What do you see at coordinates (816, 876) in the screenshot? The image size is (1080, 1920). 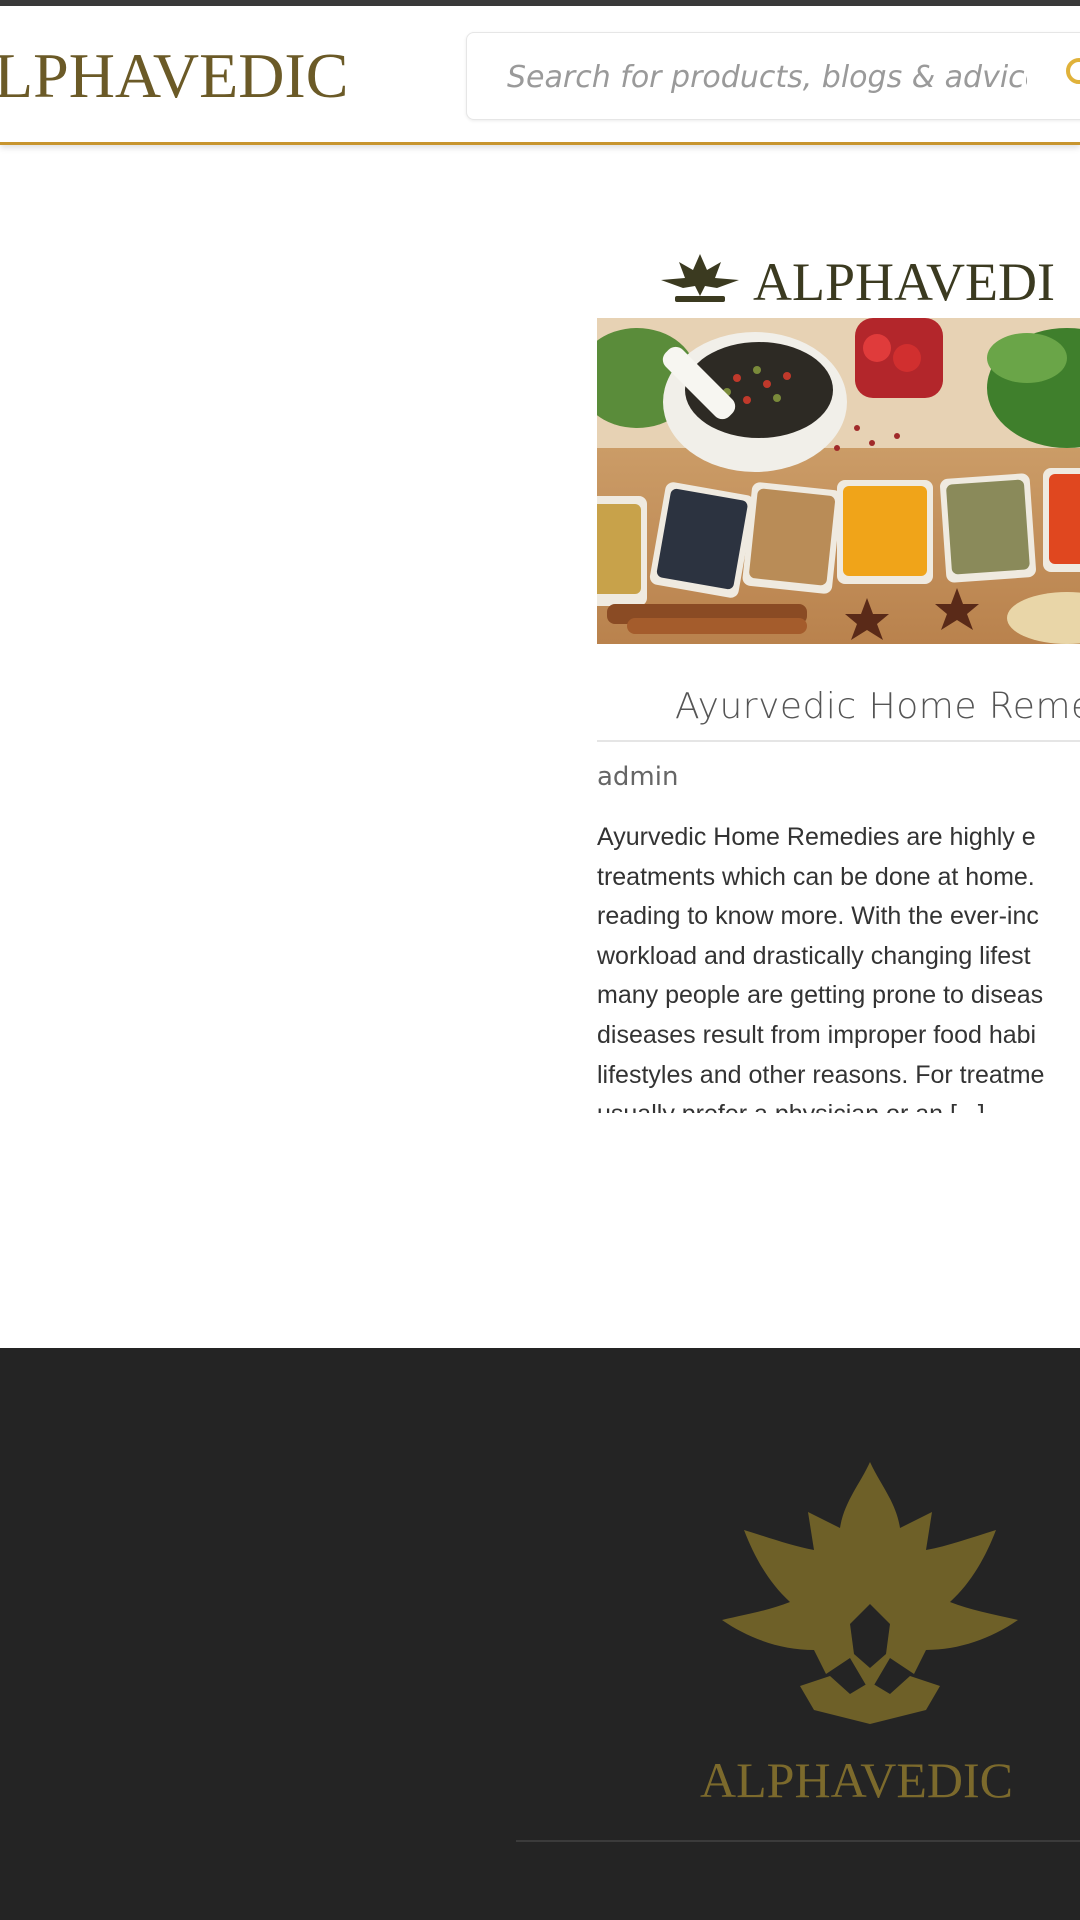 I see `excerpt-line: treatments which can be done at home.` at bounding box center [816, 876].